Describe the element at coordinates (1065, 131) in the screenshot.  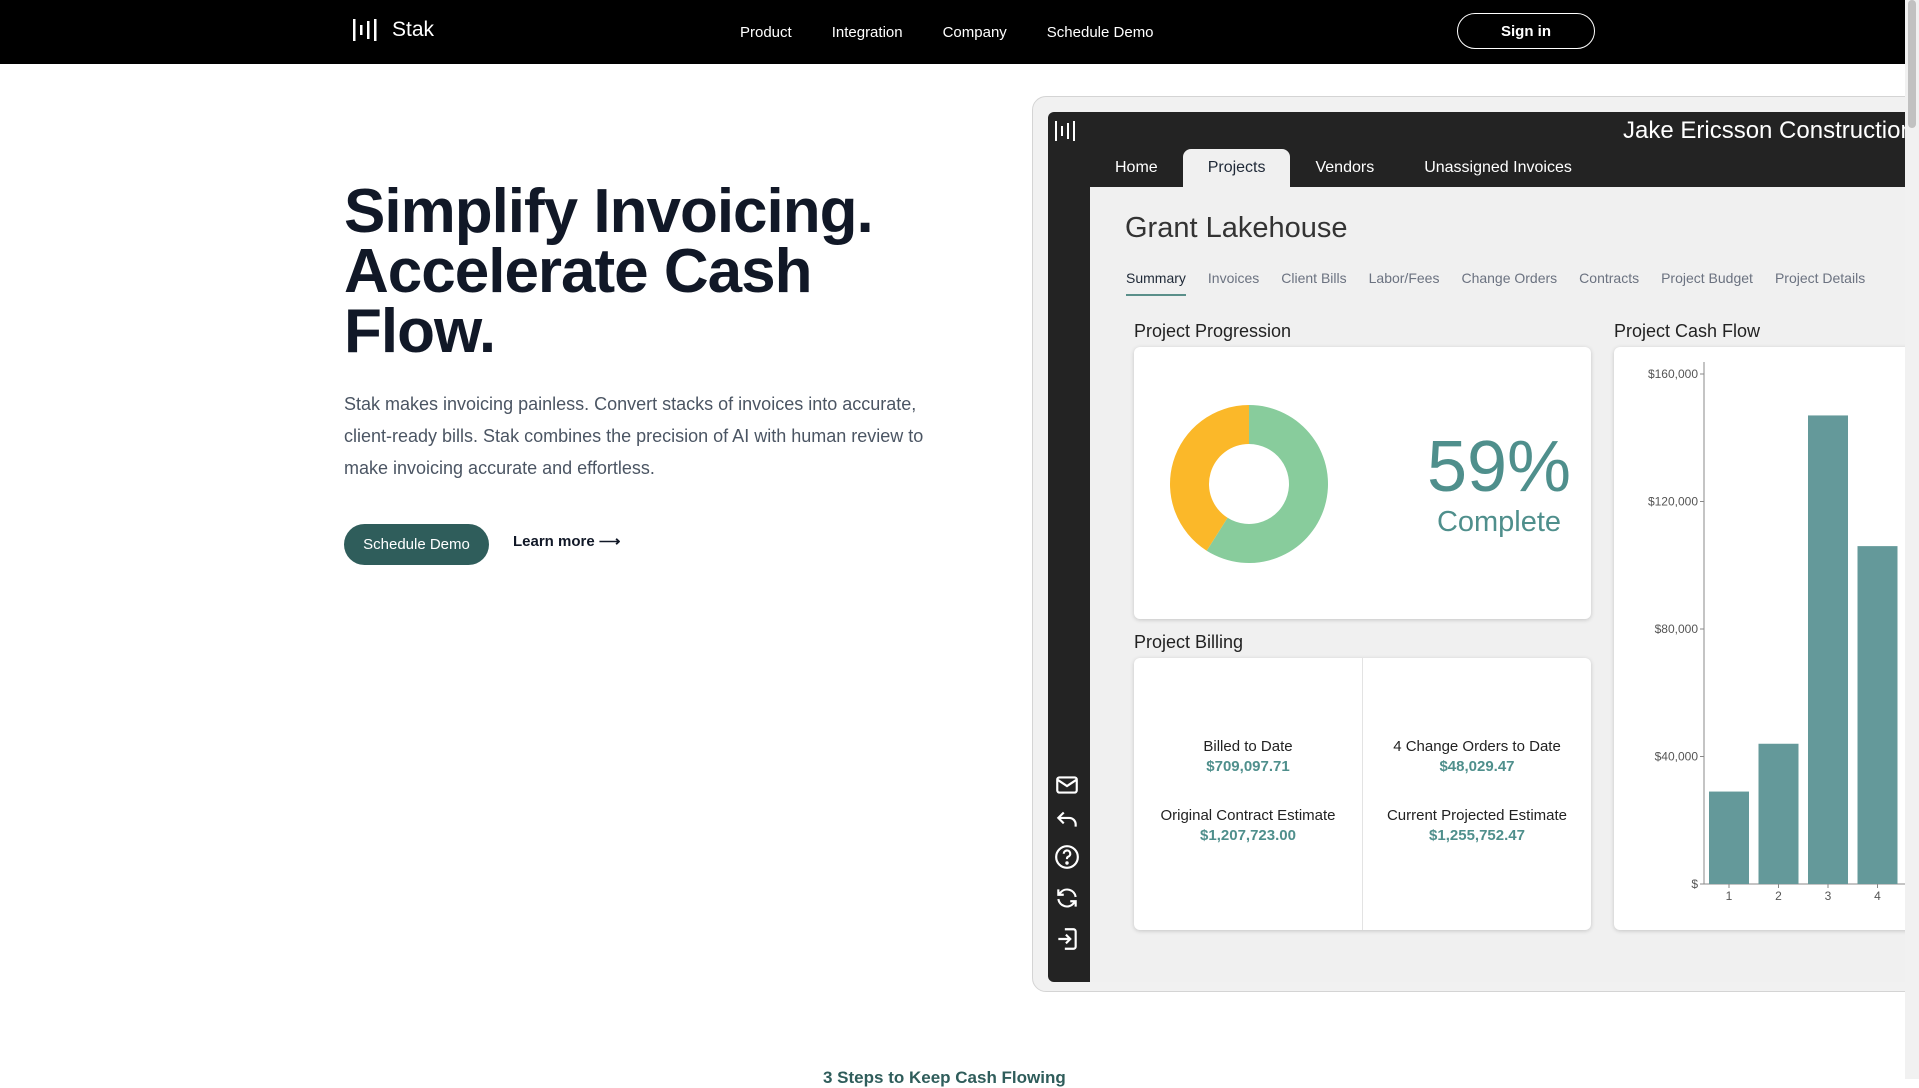
I see `app-logo-icon` at that location.